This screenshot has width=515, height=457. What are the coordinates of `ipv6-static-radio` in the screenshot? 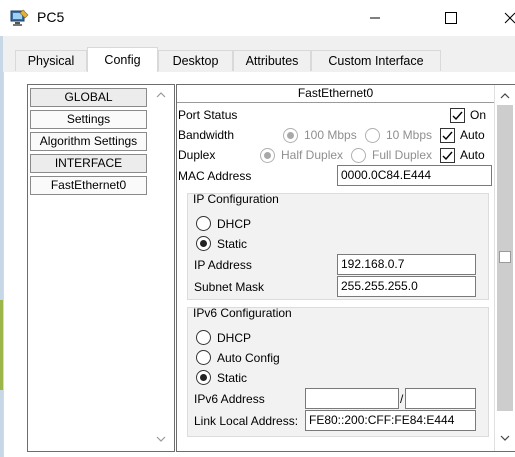 It's located at (203, 377).